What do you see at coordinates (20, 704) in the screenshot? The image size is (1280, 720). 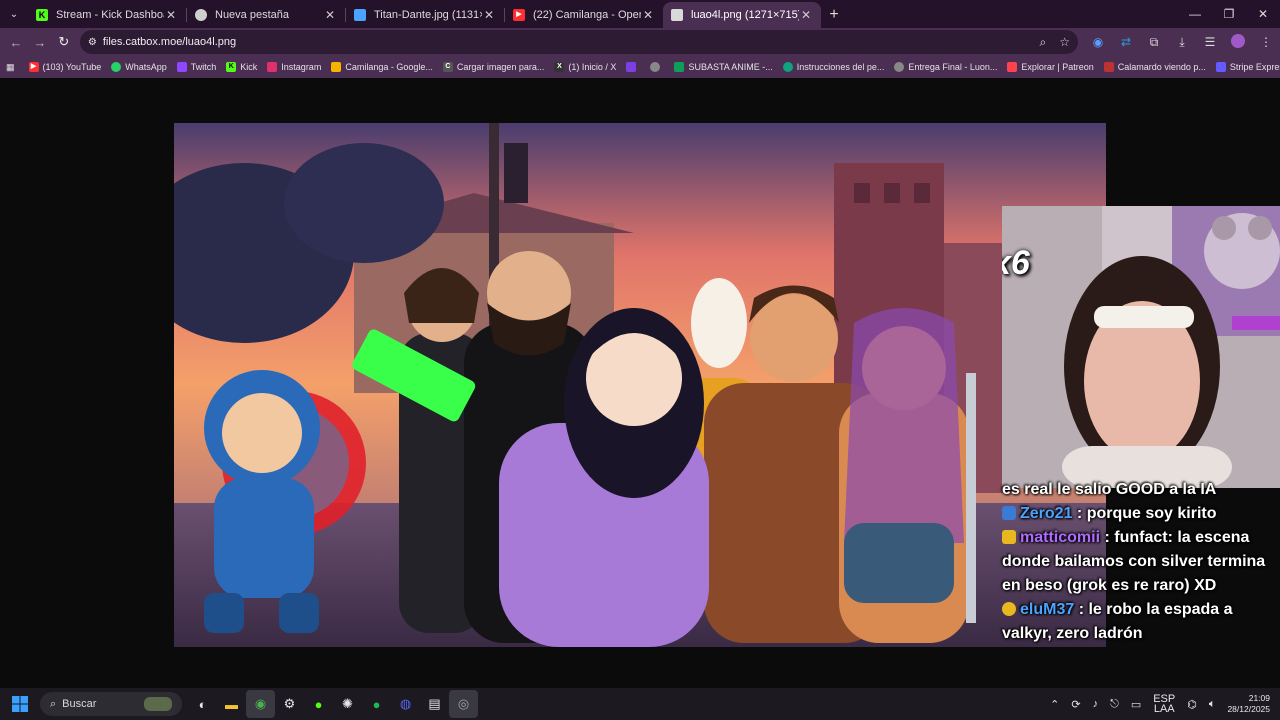 I see `start-button` at bounding box center [20, 704].